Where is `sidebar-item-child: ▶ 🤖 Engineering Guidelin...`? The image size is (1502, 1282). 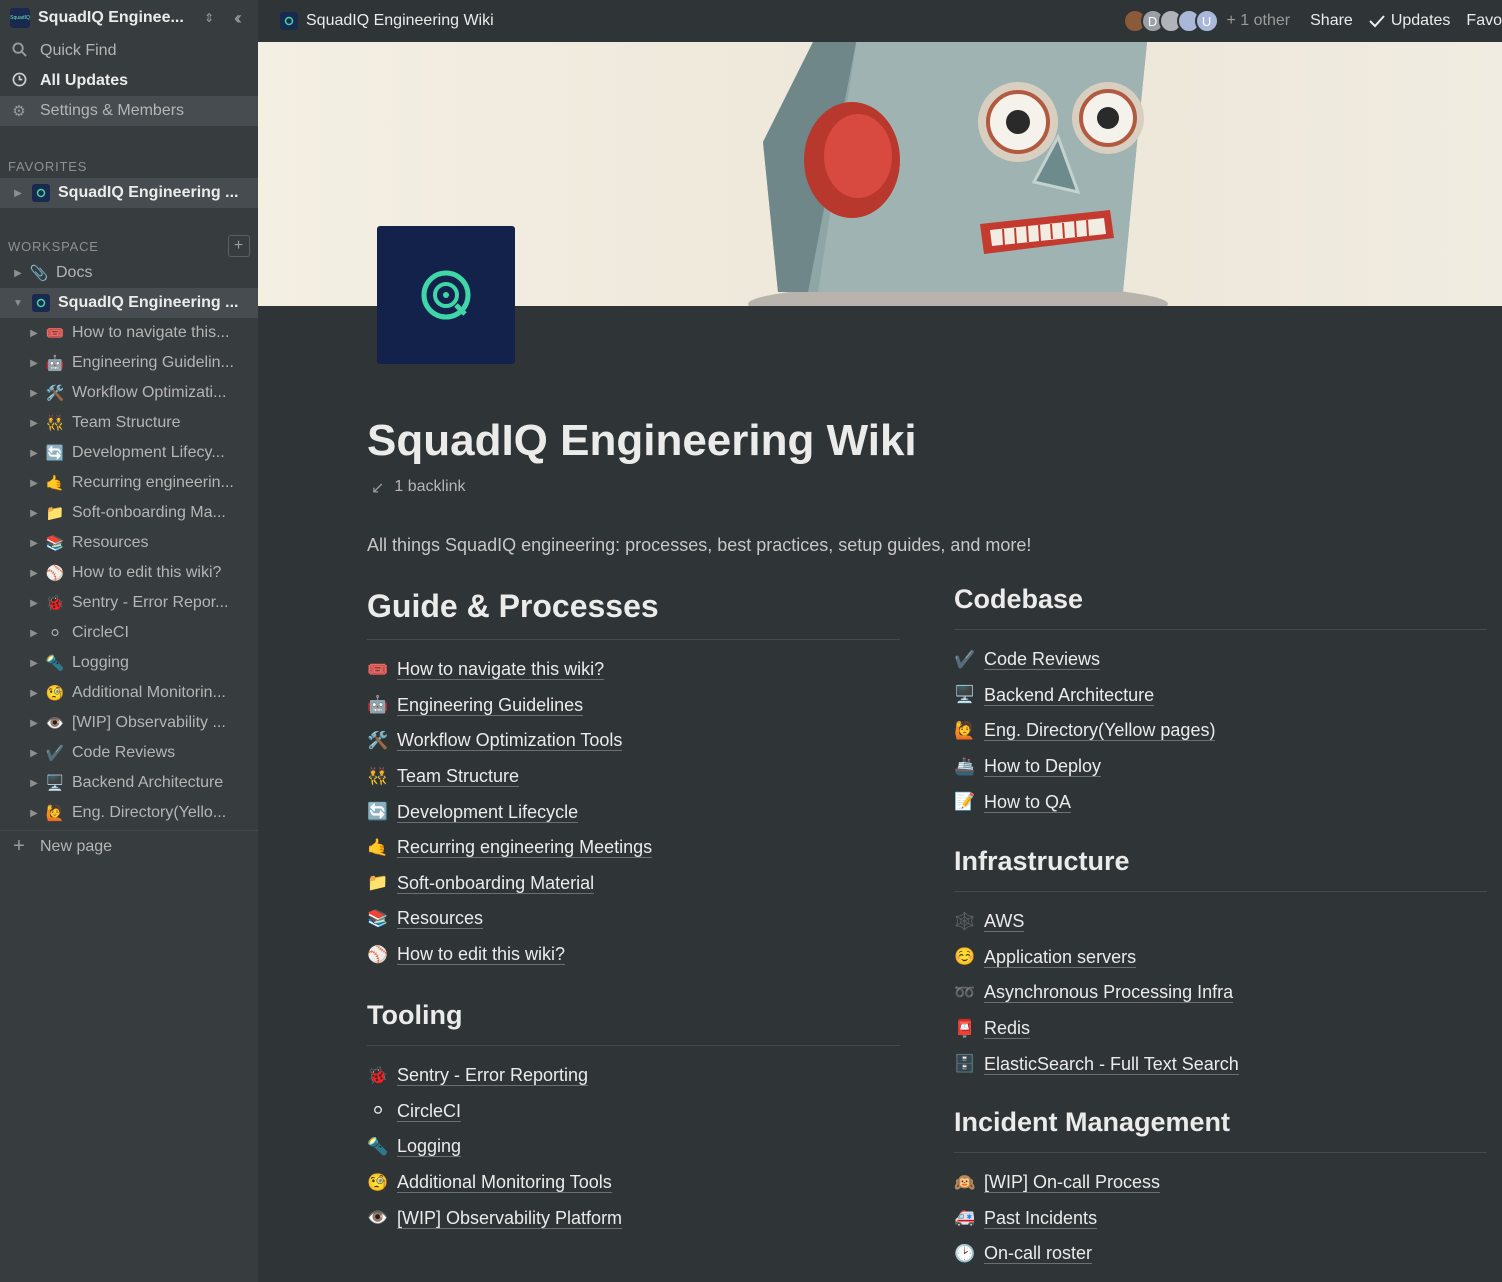
sidebar-item-child: ▶ 🤖 Engineering Guidelin... is located at coordinates (129, 363).